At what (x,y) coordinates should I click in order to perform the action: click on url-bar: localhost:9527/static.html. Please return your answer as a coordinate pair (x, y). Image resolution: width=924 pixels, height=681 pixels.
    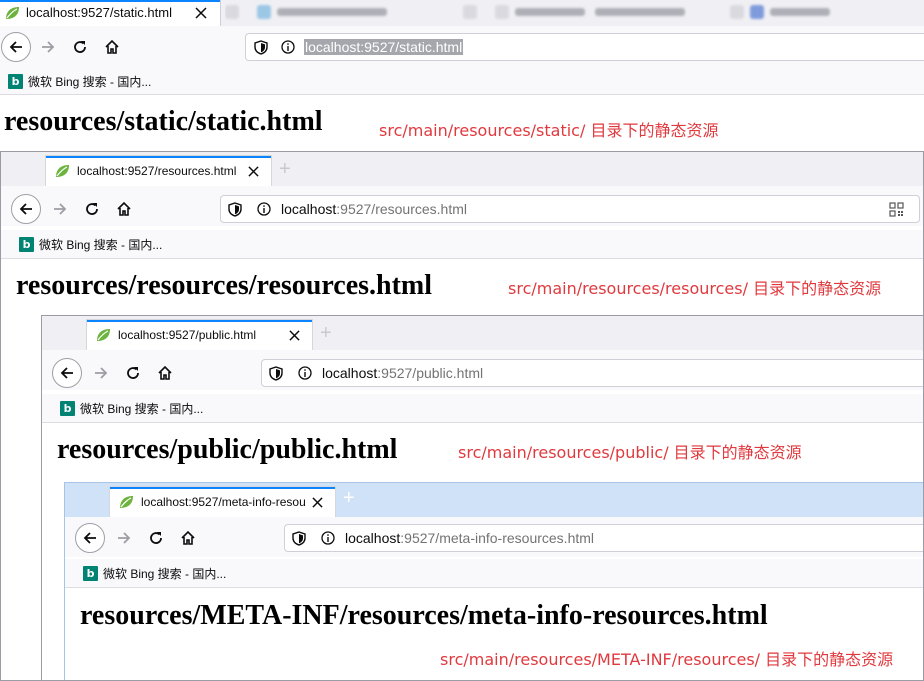
    Looking at the image, I should click on (584, 47).